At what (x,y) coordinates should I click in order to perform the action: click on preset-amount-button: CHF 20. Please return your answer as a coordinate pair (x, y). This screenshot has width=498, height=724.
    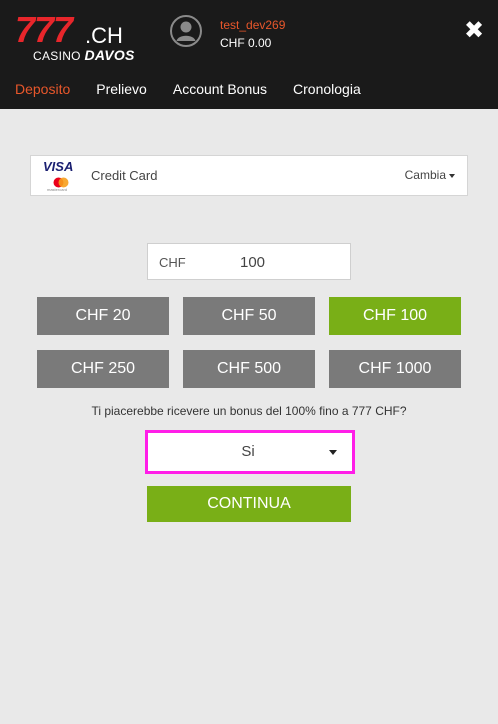
    Looking at the image, I should click on (103, 316).